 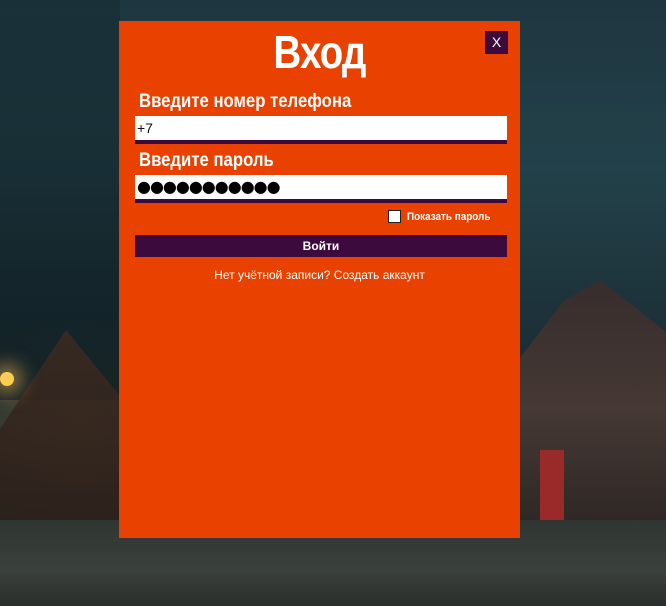 What do you see at coordinates (7, 379) in the screenshot?
I see `background-lamp` at bounding box center [7, 379].